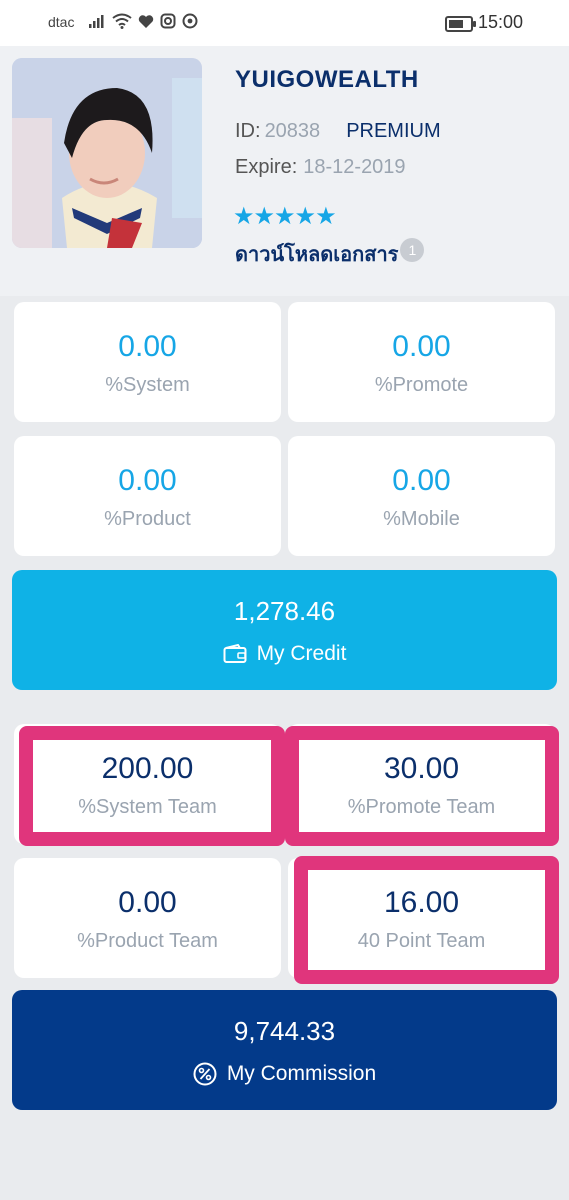 This screenshot has height=1200, width=569. What do you see at coordinates (248, 131) in the screenshot?
I see `id-label: ID:` at bounding box center [248, 131].